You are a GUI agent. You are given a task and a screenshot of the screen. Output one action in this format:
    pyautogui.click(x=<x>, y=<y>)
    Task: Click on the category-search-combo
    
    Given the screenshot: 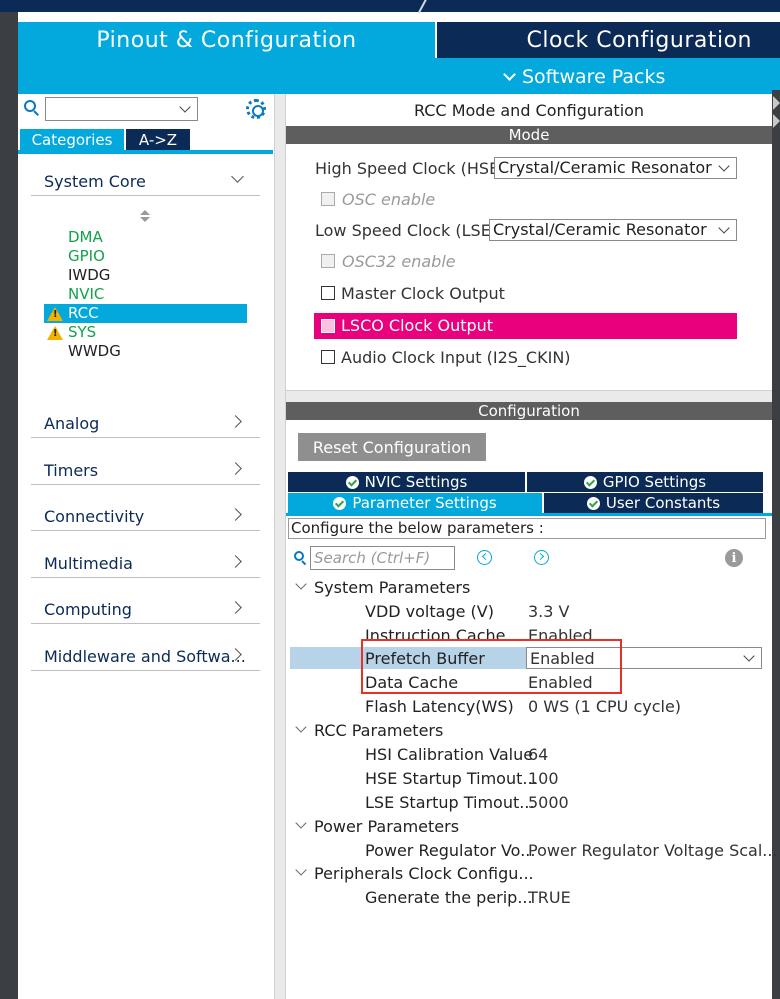 What is the action you would take?
    pyautogui.click(x=121, y=109)
    